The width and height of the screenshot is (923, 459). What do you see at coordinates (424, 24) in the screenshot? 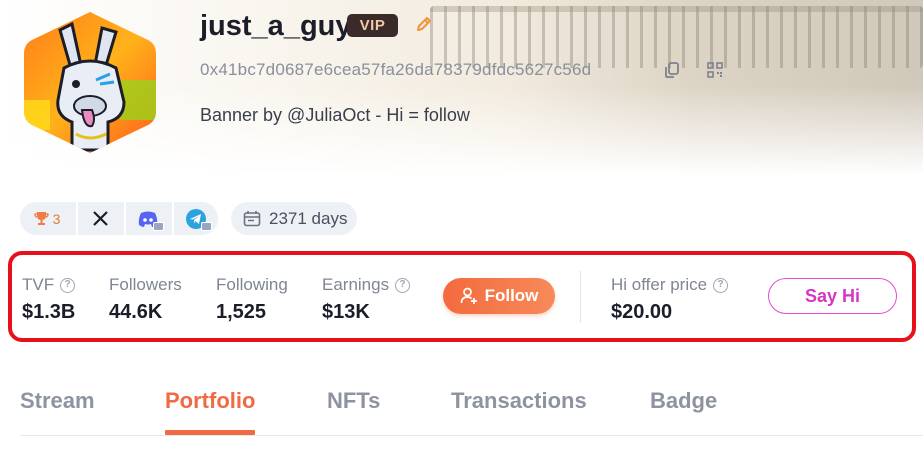
I see `edit-pencil-icon` at bounding box center [424, 24].